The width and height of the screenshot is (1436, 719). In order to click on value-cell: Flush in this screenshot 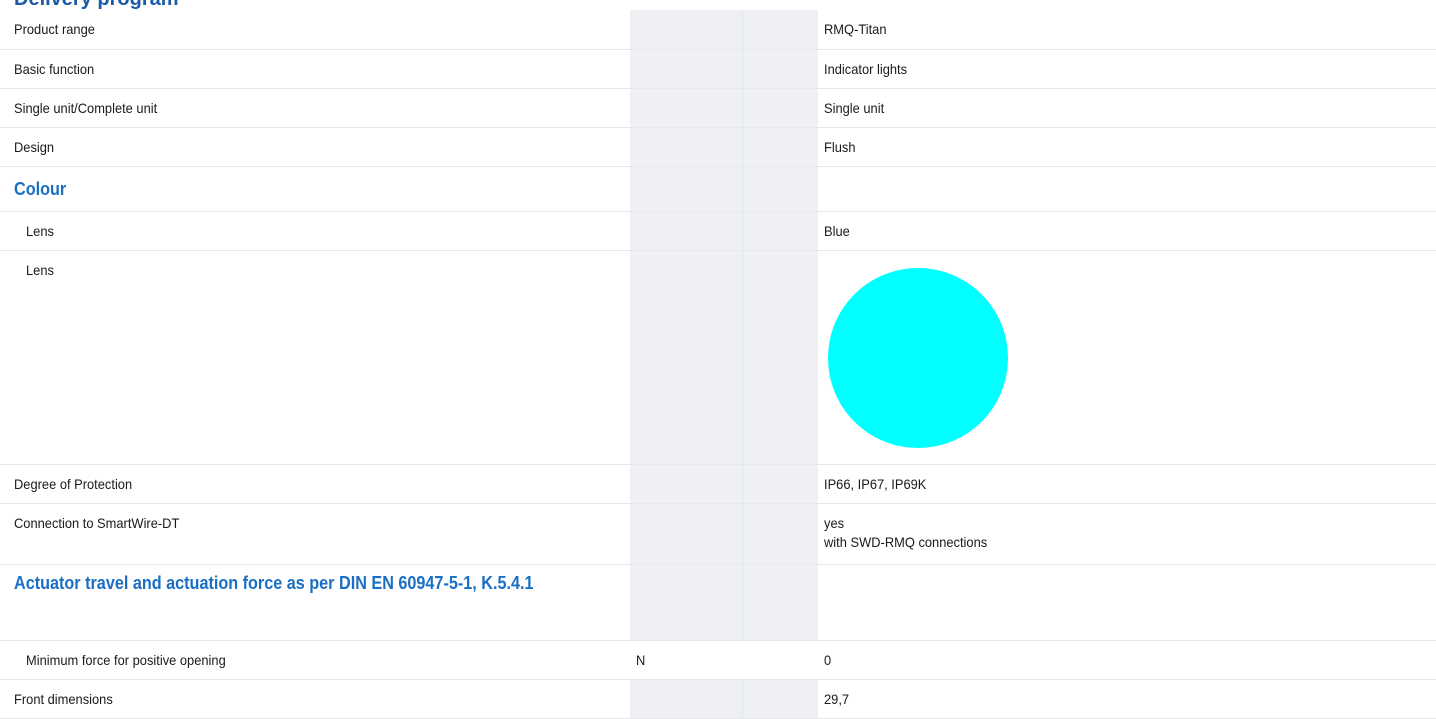, I will do `click(1127, 147)`.